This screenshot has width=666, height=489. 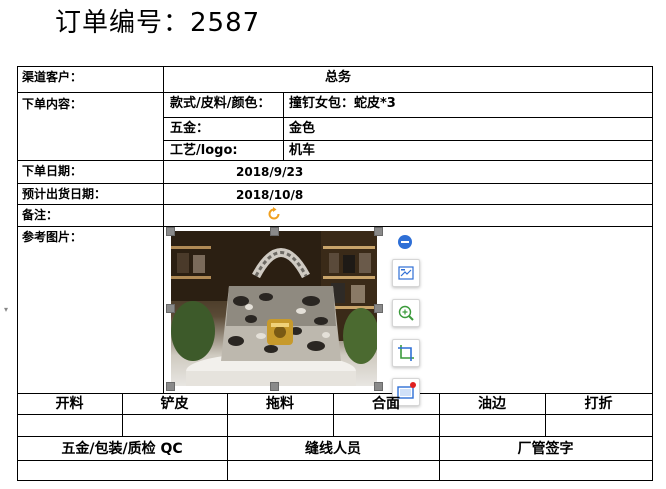 What do you see at coordinates (342, 103) in the screenshot?
I see `style-value: 撞钉女包：蛇皮*3` at bounding box center [342, 103].